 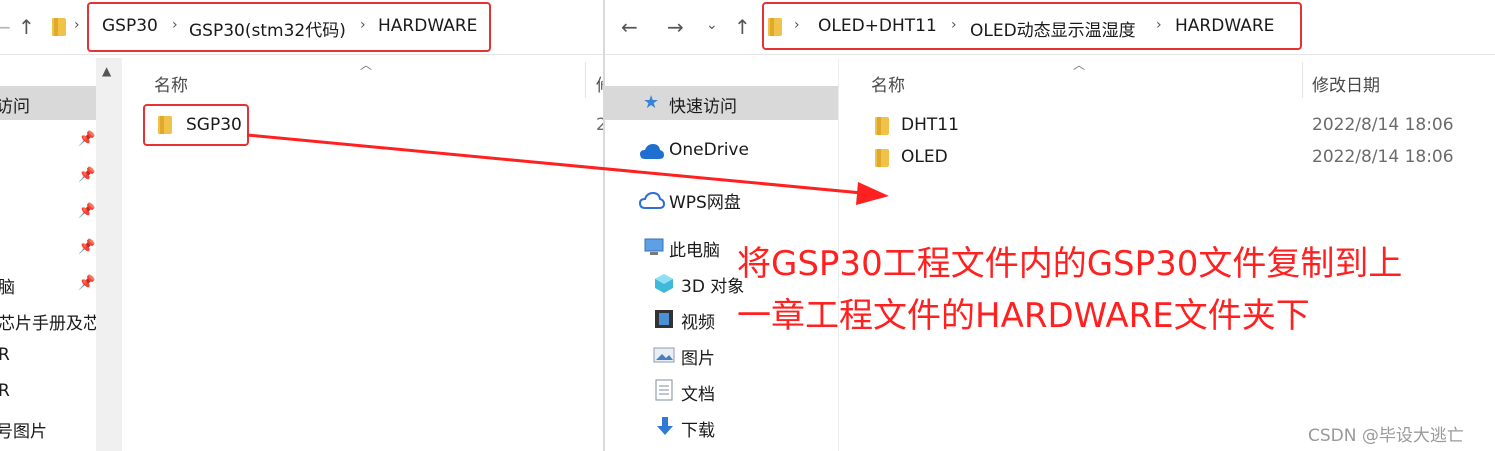 What do you see at coordinates (1070, 264) in the screenshot?
I see `annotation-line-1: 将GSP30工程文件内的GSP30文件复制到上` at bounding box center [1070, 264].